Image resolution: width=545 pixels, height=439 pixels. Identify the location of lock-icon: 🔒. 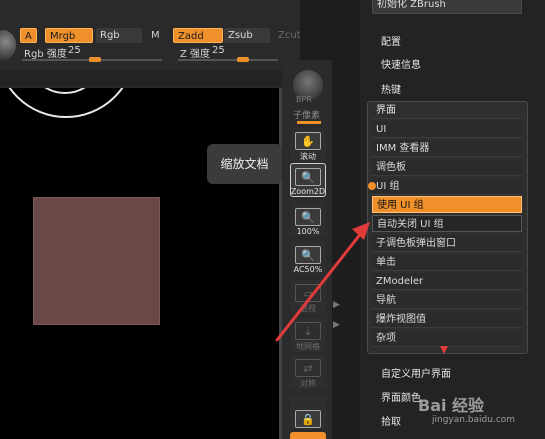
(308, 419).